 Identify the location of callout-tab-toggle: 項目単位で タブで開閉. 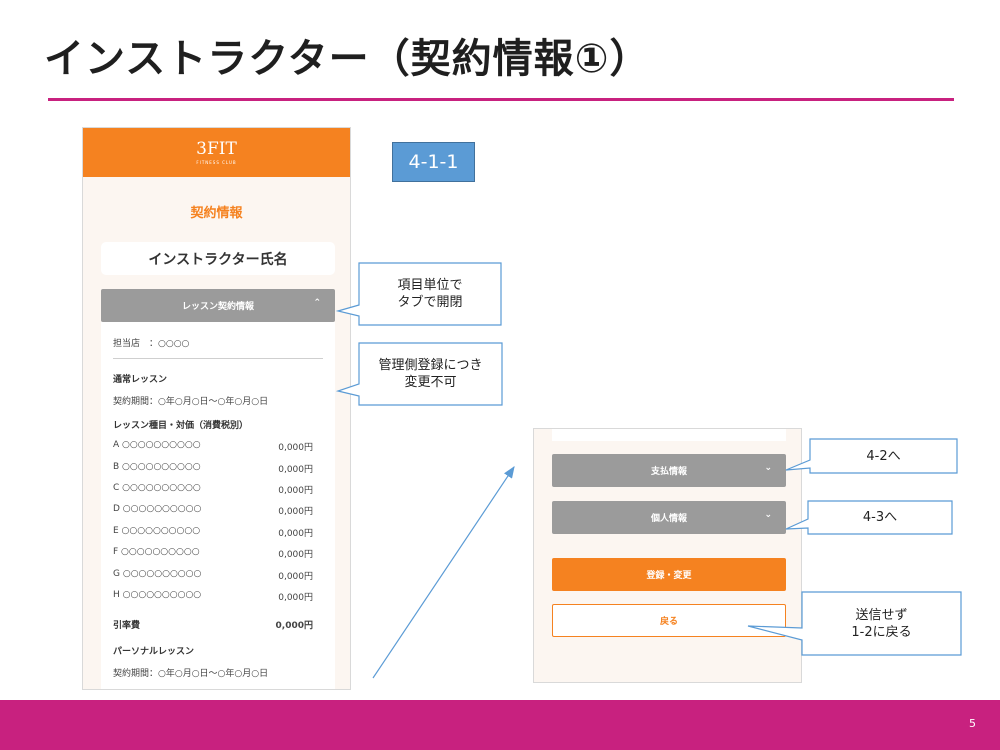
(430, 294).